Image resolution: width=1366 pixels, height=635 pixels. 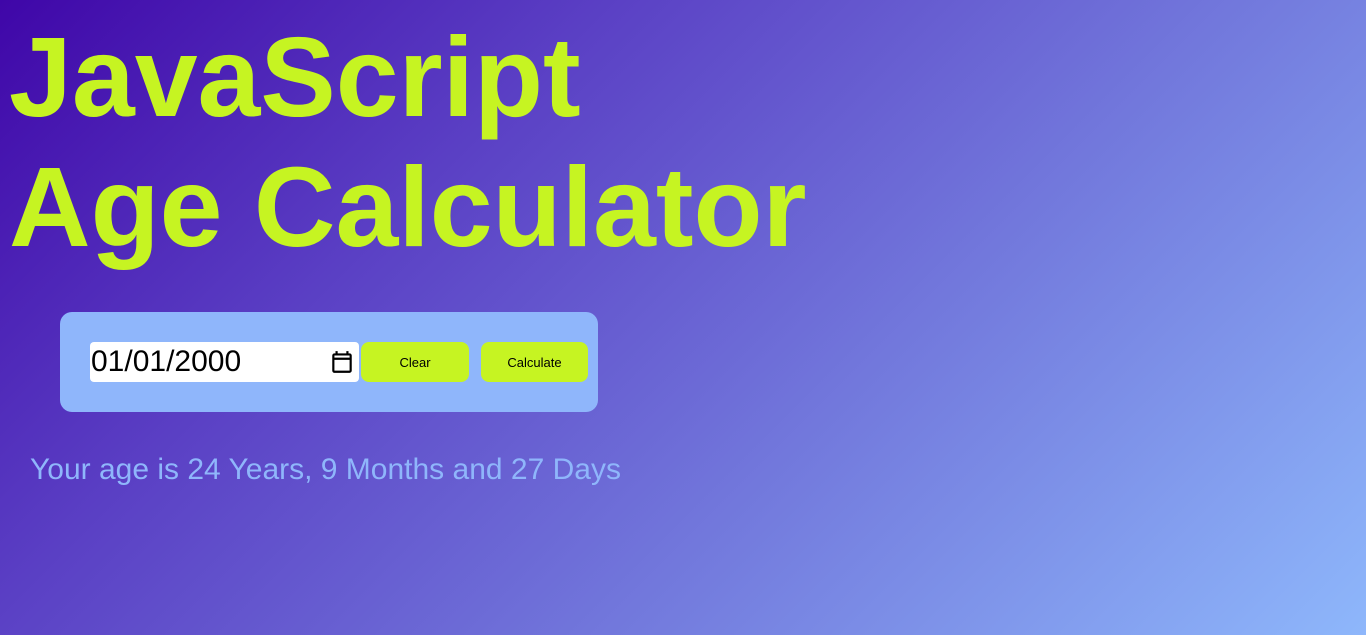 What do you see at coordinates (295, 77) in the screenshot?
I see `title-line-1: JavaScript` at bounding box center [295, 77].